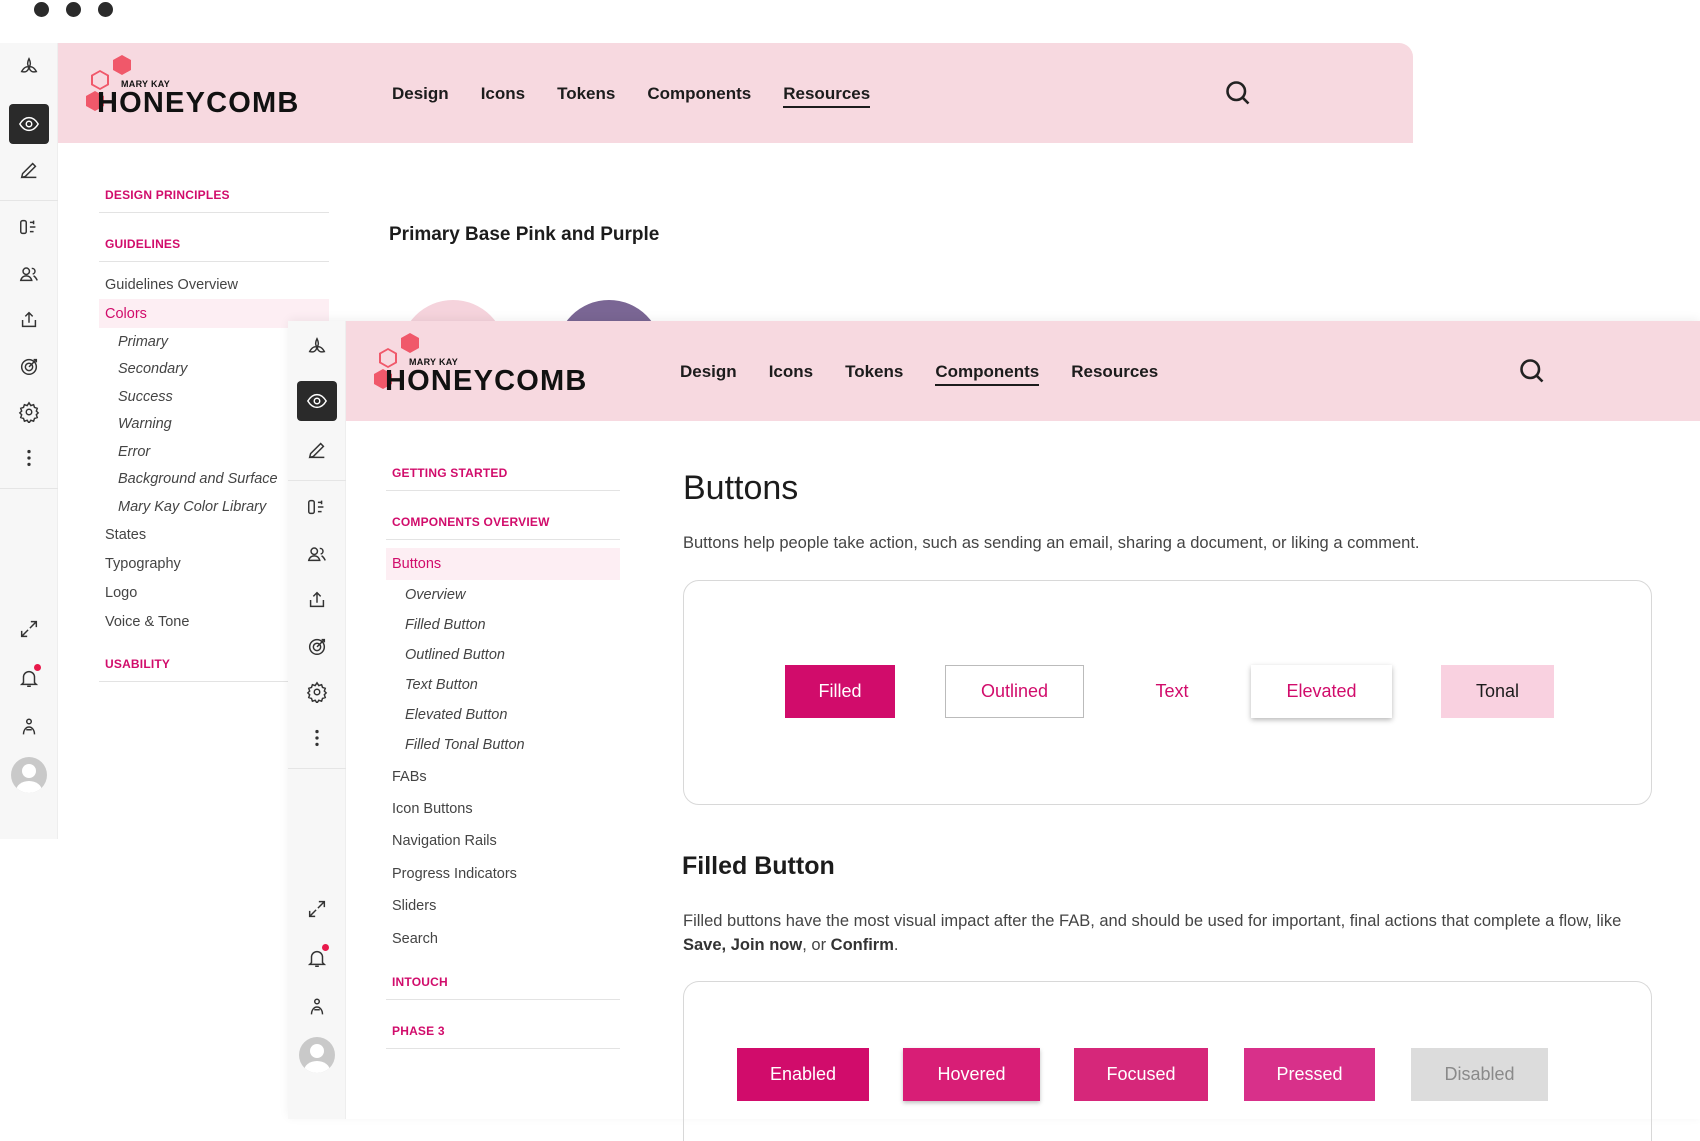 The image size is (1700, 1141). What do you see at coordinates (503, 906) in the screenshot?
I see `sidebar-item-sliders: Sliders` at bounding box center [503, 906].